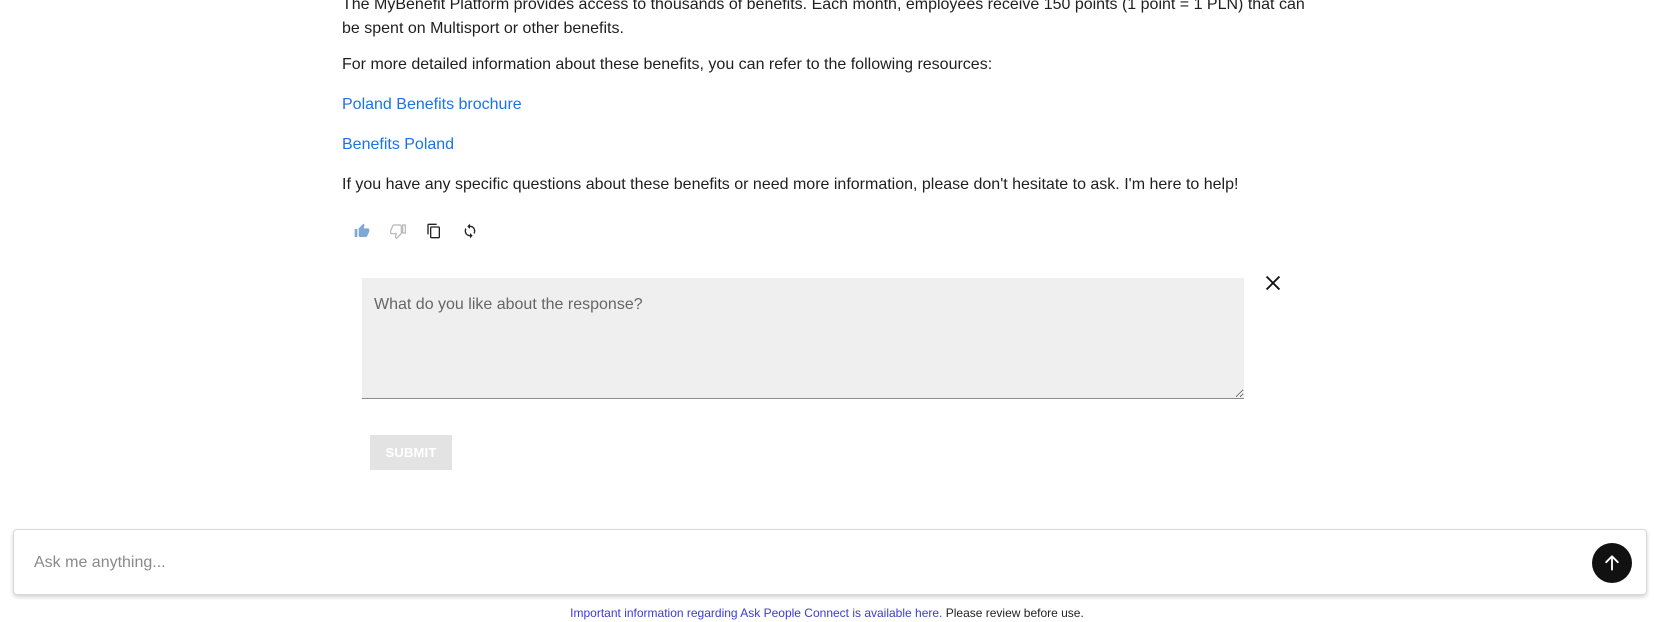 This screenshot has height=622, width=1654. Describe the element at coordinates (432, 105) in the screenshot. I see `link-poland-benefits-brochure: Poland Benefits brochure` at that location.